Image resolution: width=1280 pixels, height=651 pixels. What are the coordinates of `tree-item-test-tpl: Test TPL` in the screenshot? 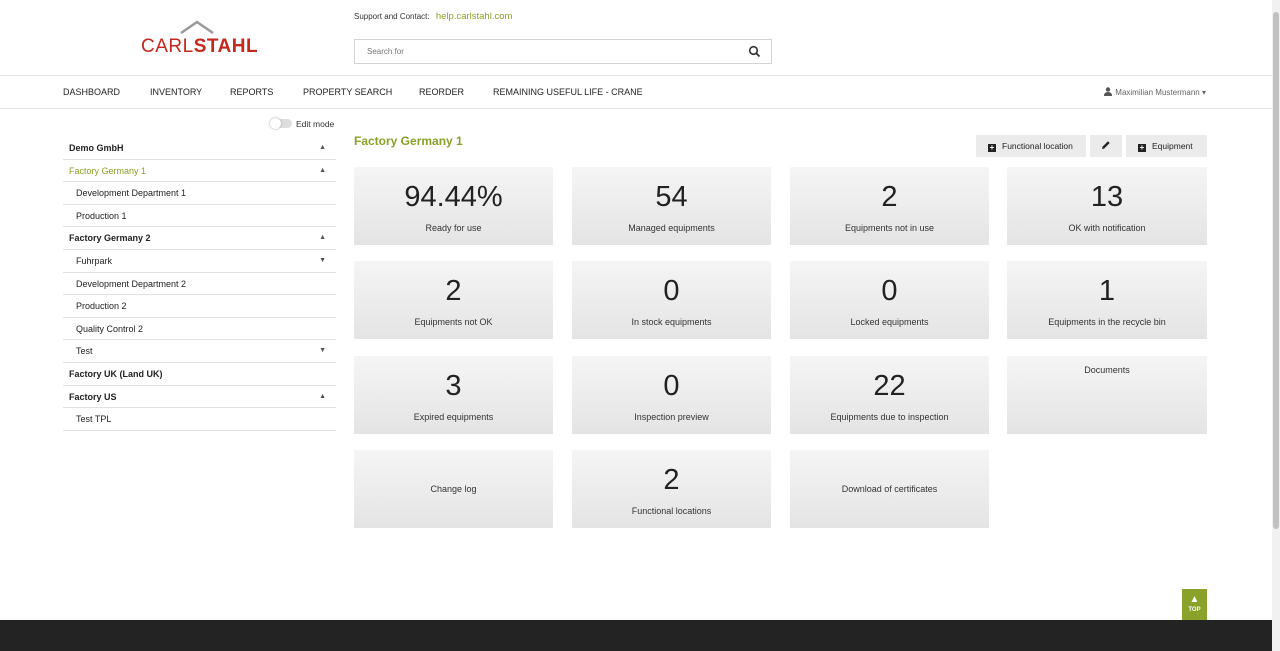 It's located at (199, 419).